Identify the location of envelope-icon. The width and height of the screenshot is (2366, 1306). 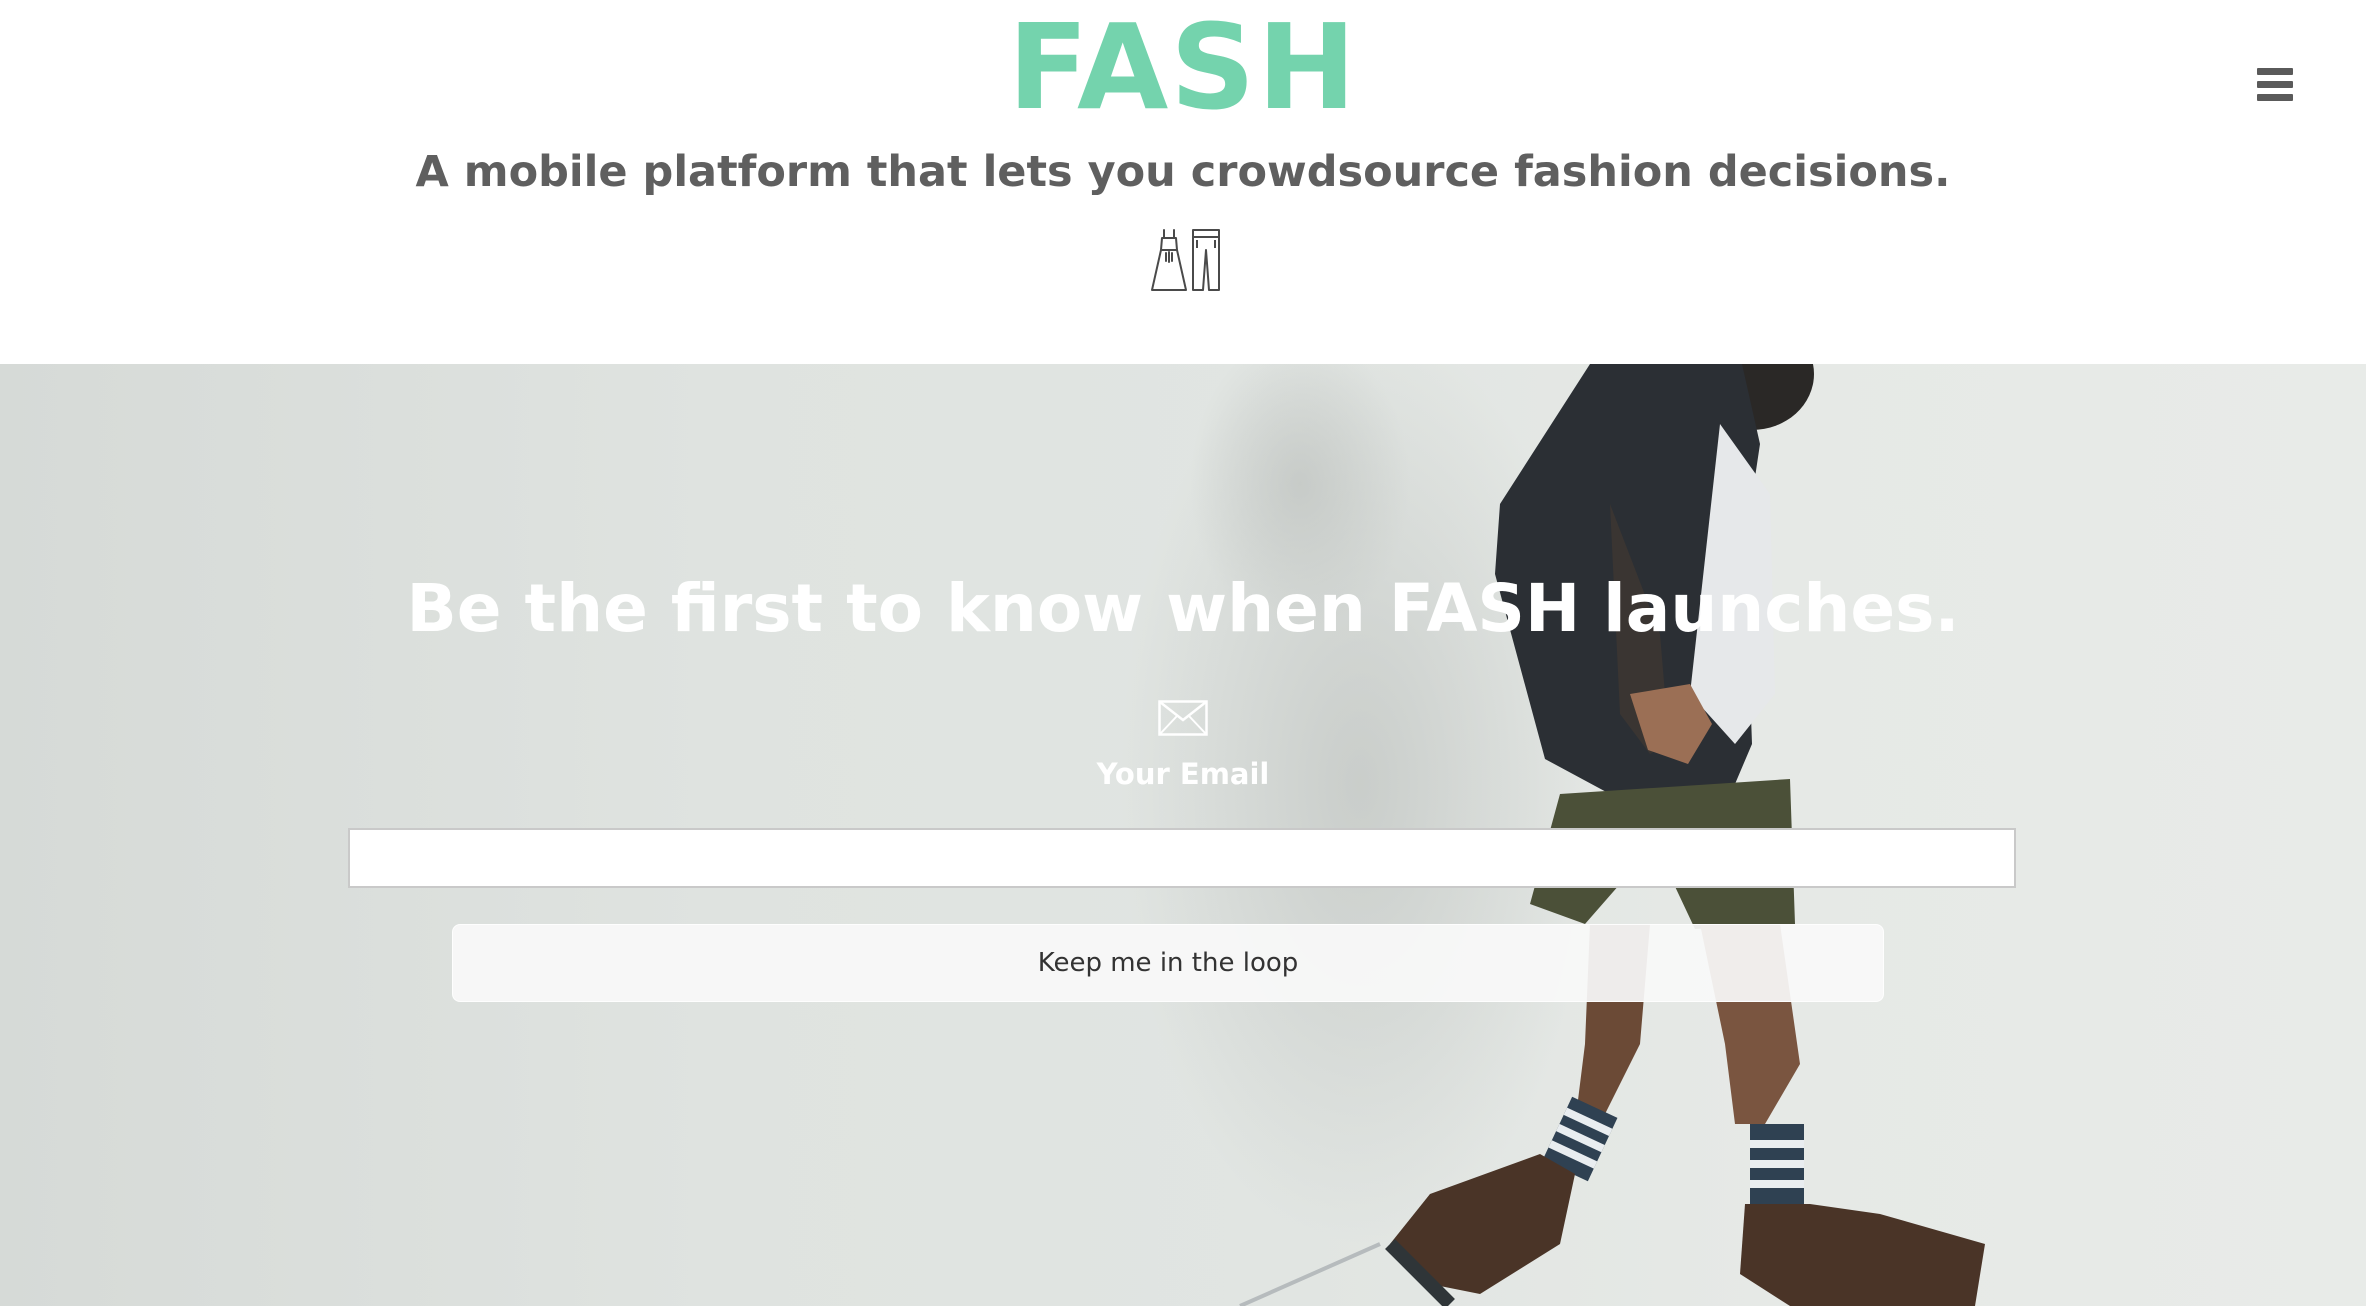
(1183, 718).